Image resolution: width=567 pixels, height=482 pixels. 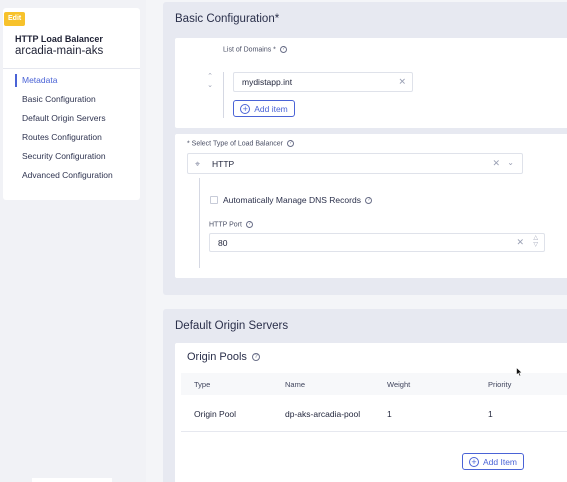 I want to click on dns-label-row: Automatically Manage DNS Records ?, so click(x=298, y=200).